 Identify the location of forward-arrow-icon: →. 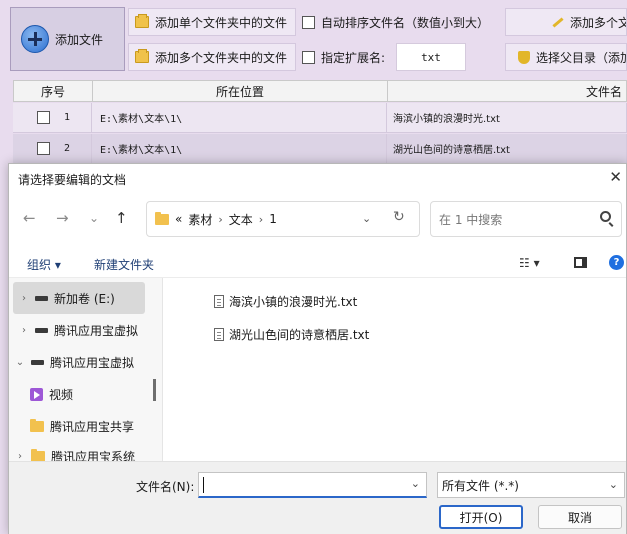
(62, 218).